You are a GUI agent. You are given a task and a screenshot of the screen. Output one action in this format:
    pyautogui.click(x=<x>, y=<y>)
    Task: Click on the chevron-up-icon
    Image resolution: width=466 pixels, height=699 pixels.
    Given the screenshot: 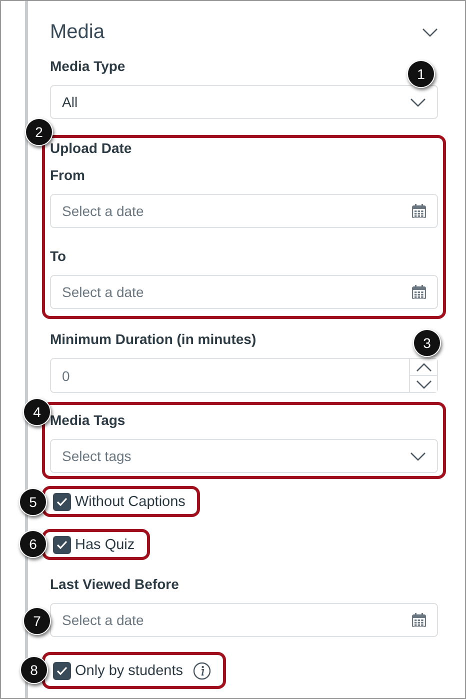 What is the action you would take?
    pyautogui.click(x=424, y=367)
    